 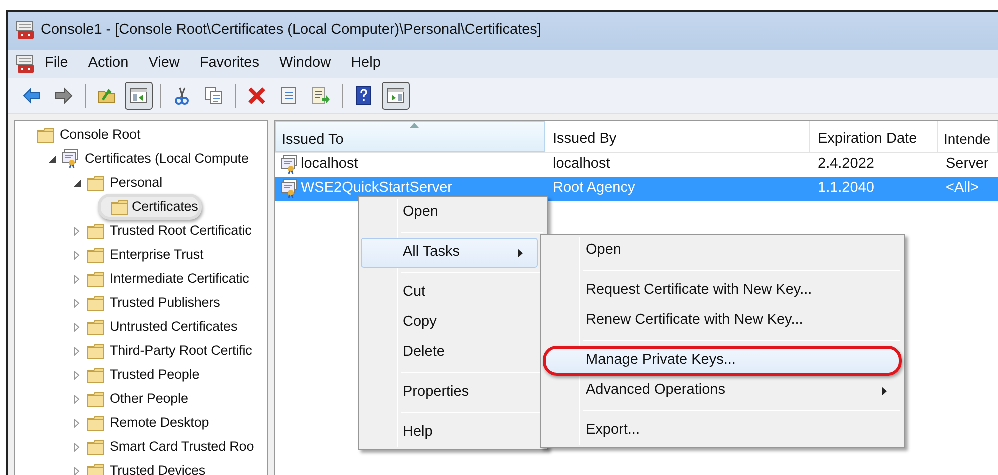 What do you see at coordinates (32, 96) in the screenshot?
I see `back-arrow-icon` at bounding box center [32, 96].